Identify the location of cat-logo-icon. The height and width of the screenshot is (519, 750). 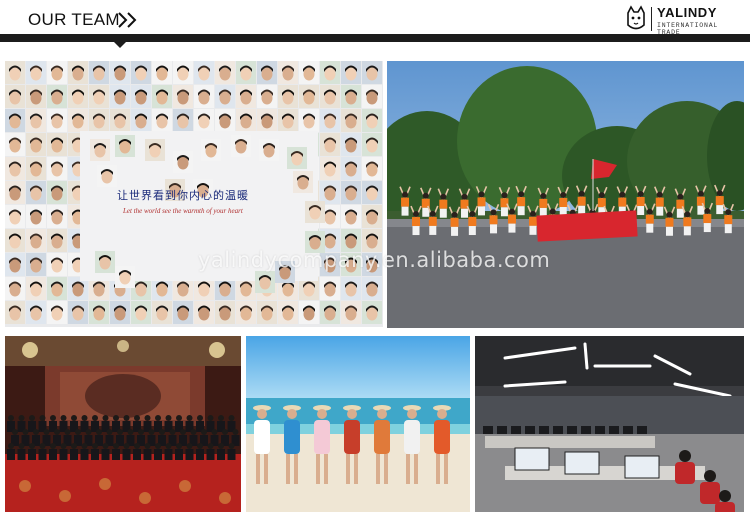
(636, 17).